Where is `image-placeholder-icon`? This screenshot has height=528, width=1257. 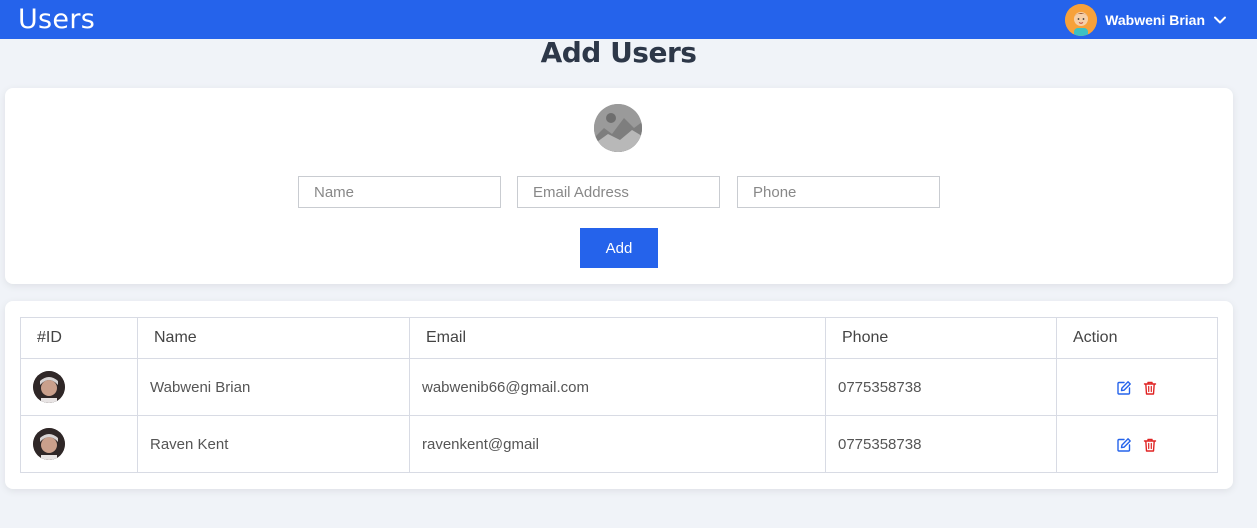 image-placeholder-icon is located at coordinates (618, 128).